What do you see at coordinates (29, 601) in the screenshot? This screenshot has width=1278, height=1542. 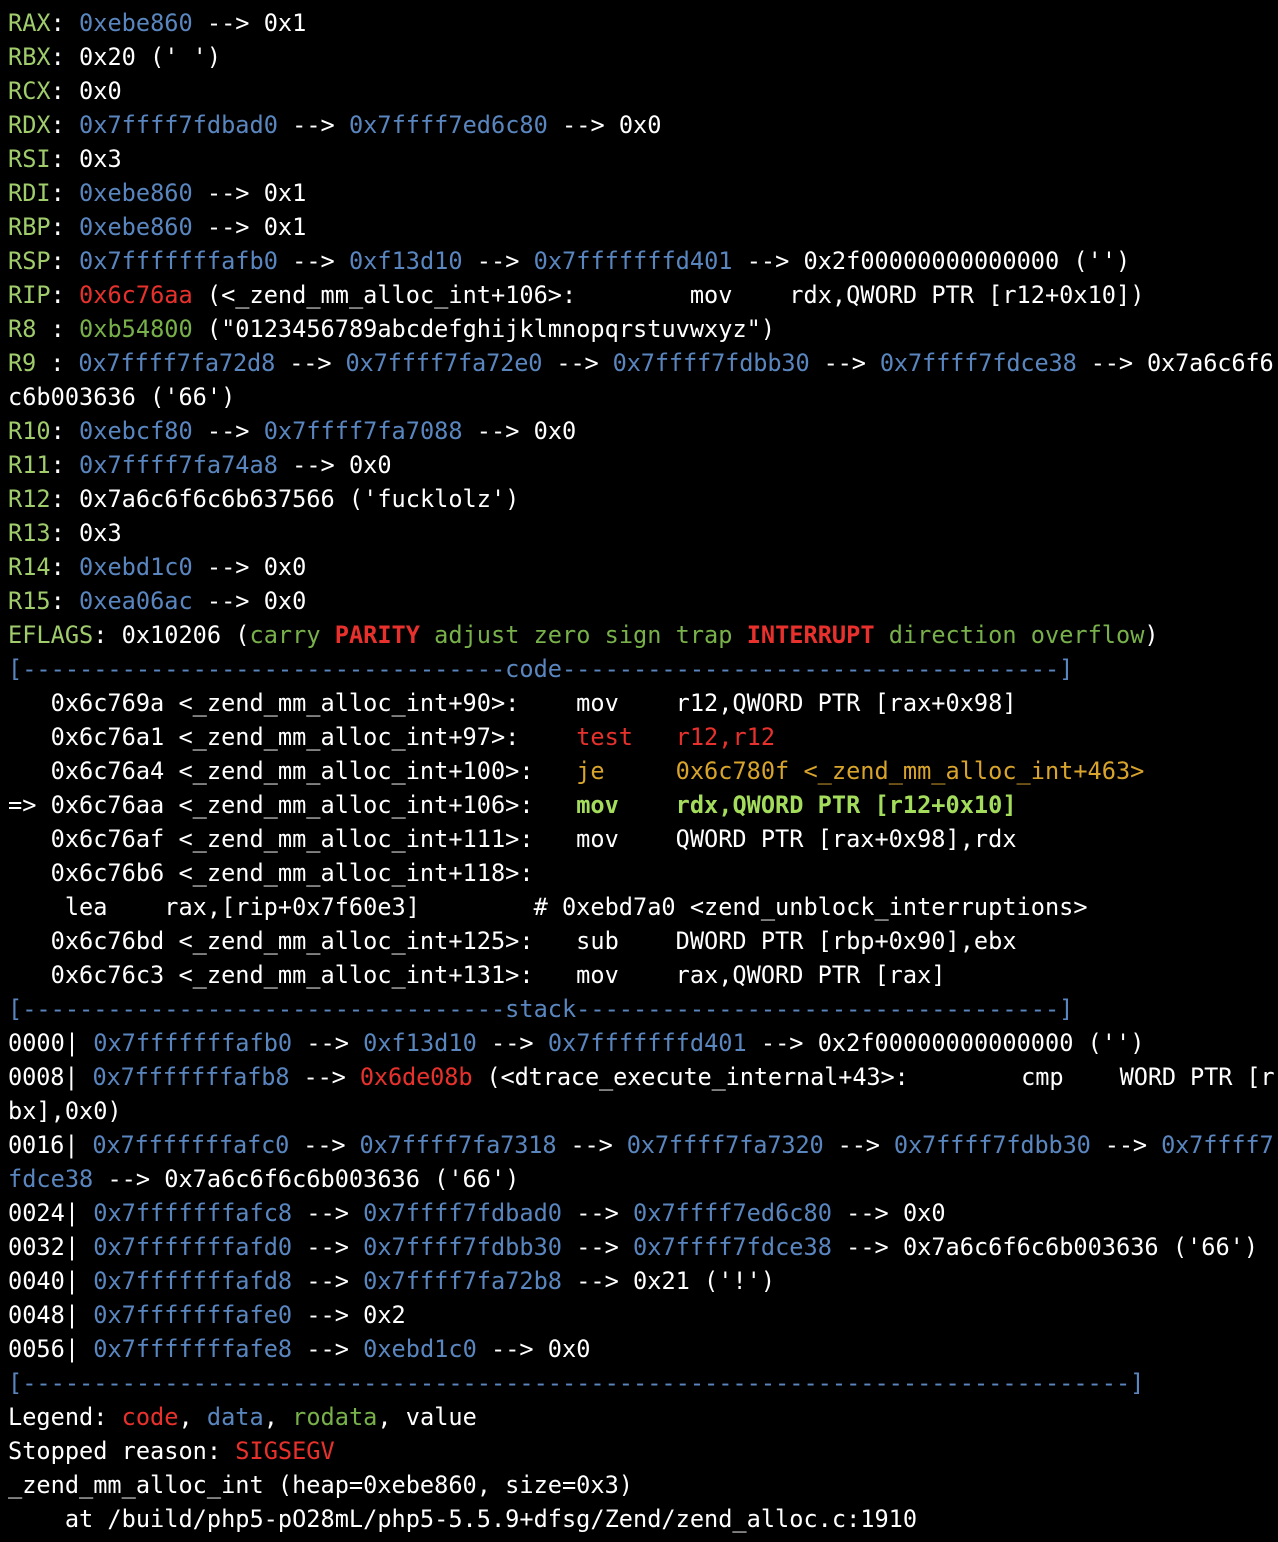 I see `text-segment-label: R15` at bounding box center [29, 601].